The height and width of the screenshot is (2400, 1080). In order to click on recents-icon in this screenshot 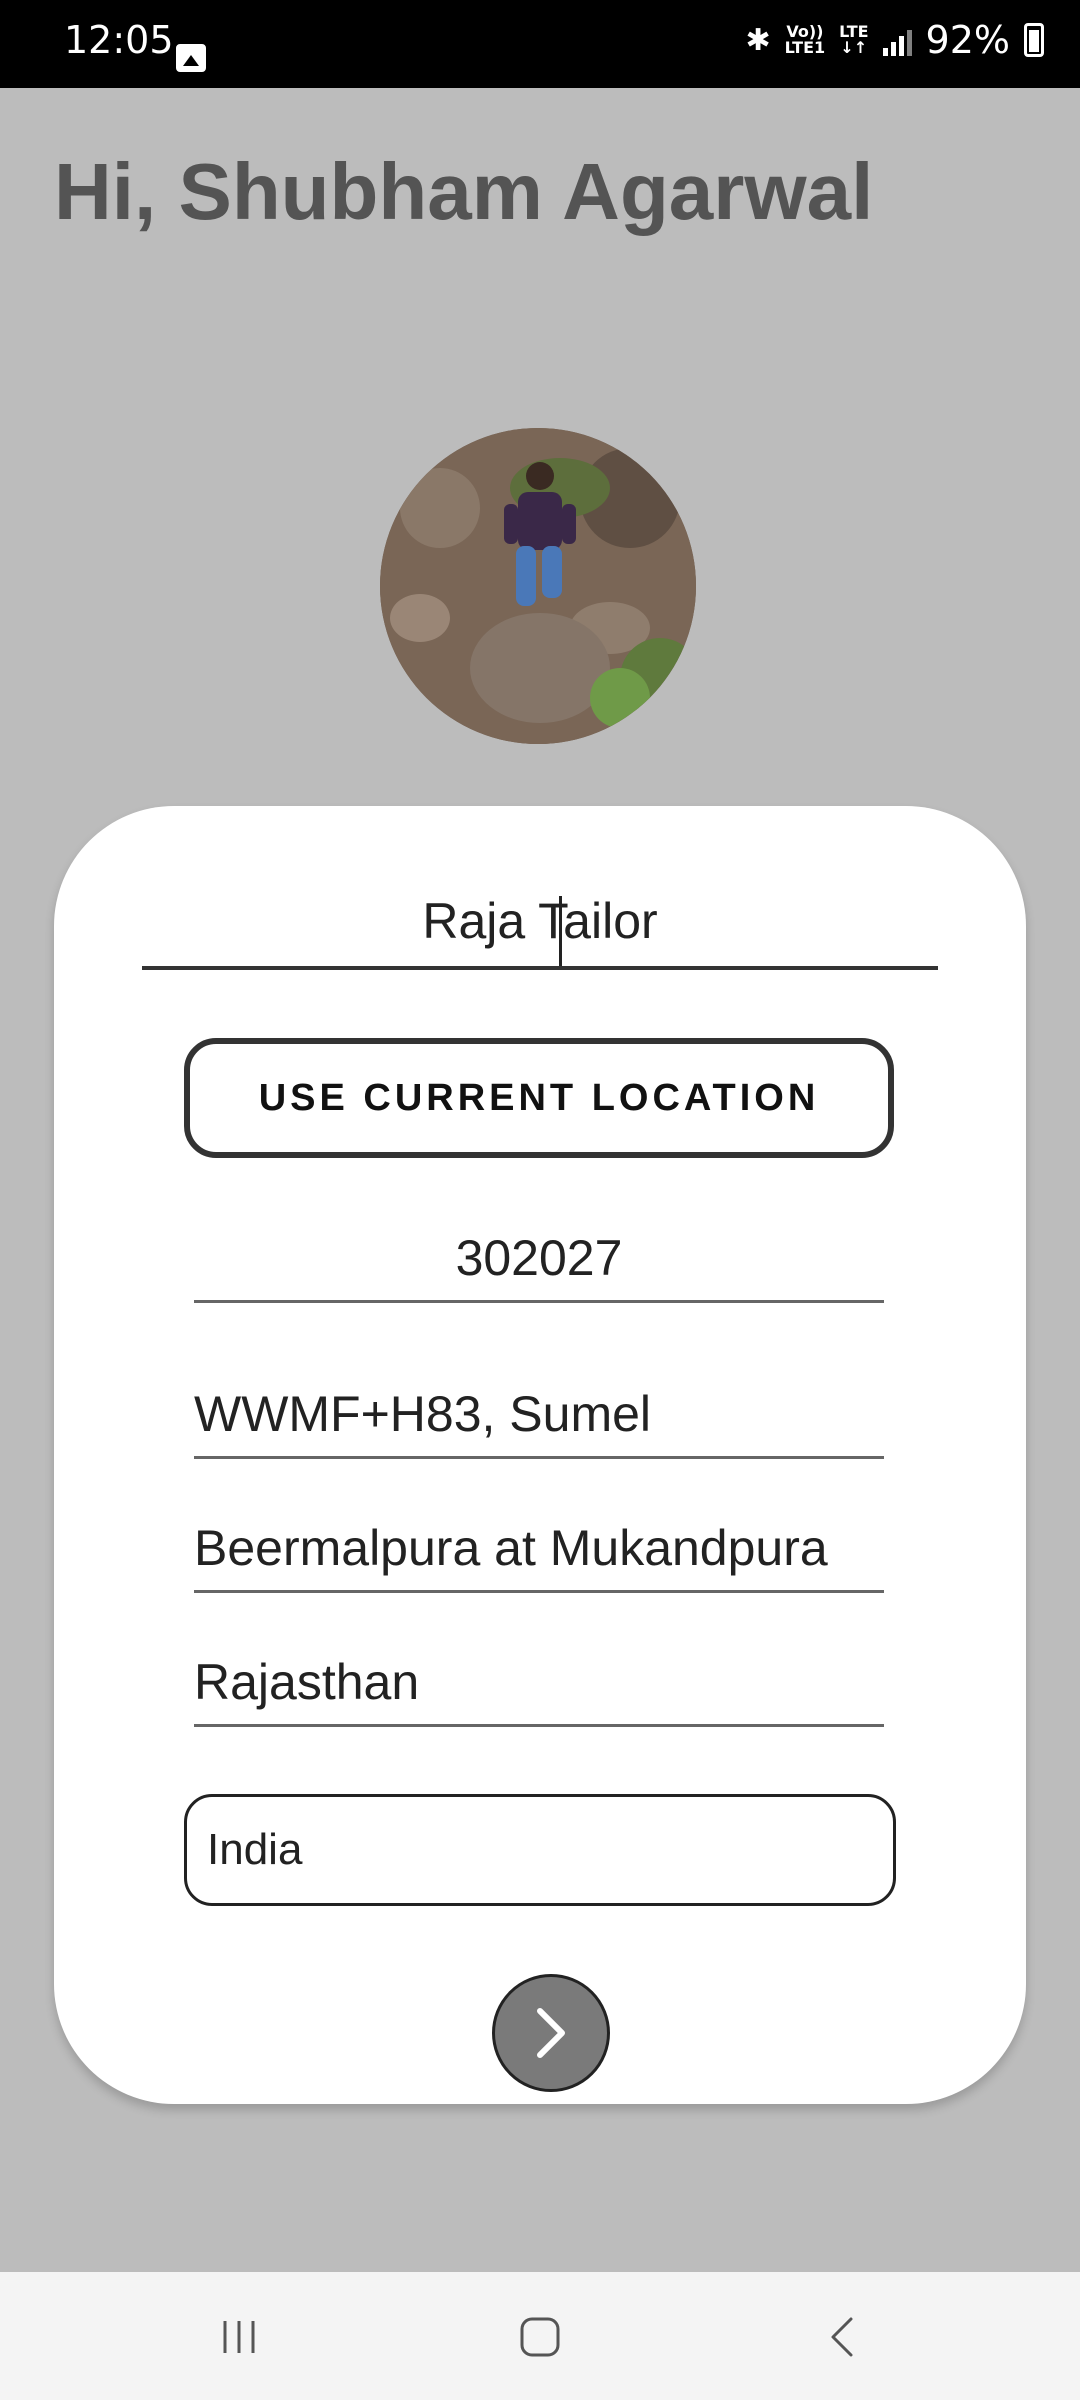, I will do `click(239, 2337)`.